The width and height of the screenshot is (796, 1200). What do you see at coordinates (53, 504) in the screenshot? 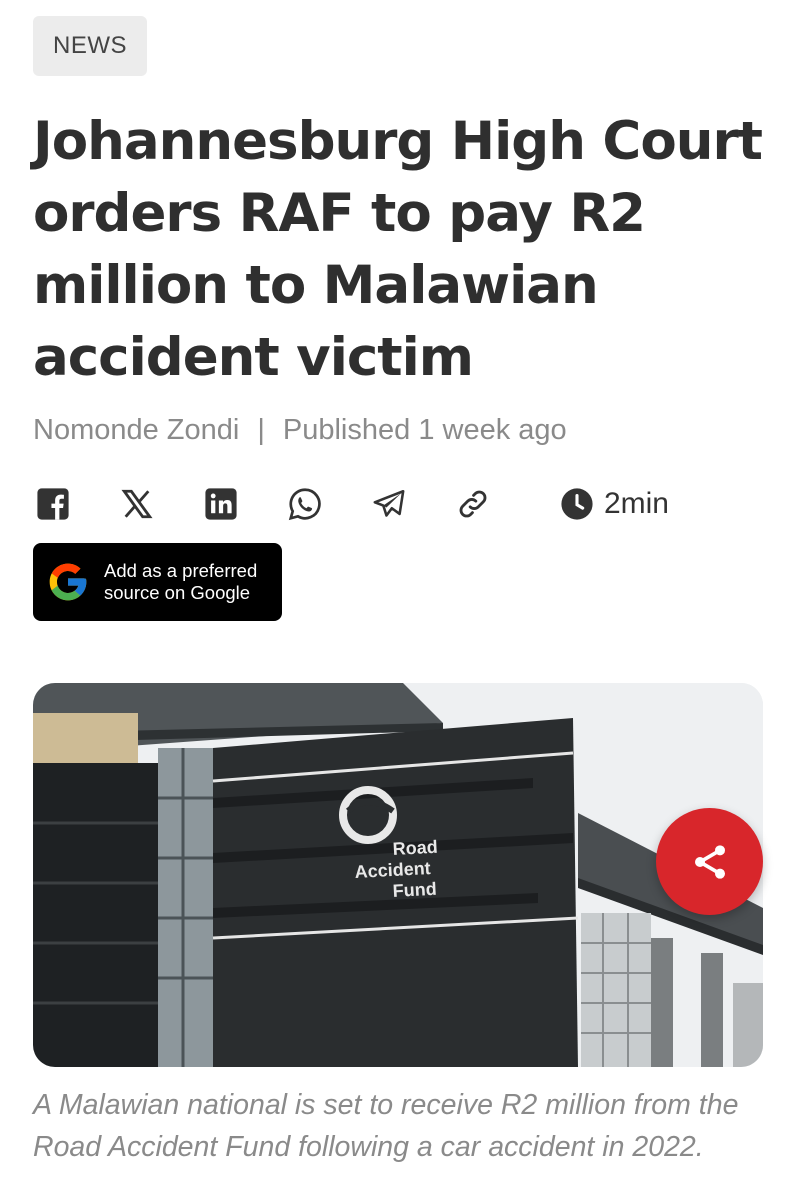
I see `facebook-icon` at bounding box center [53, 504].